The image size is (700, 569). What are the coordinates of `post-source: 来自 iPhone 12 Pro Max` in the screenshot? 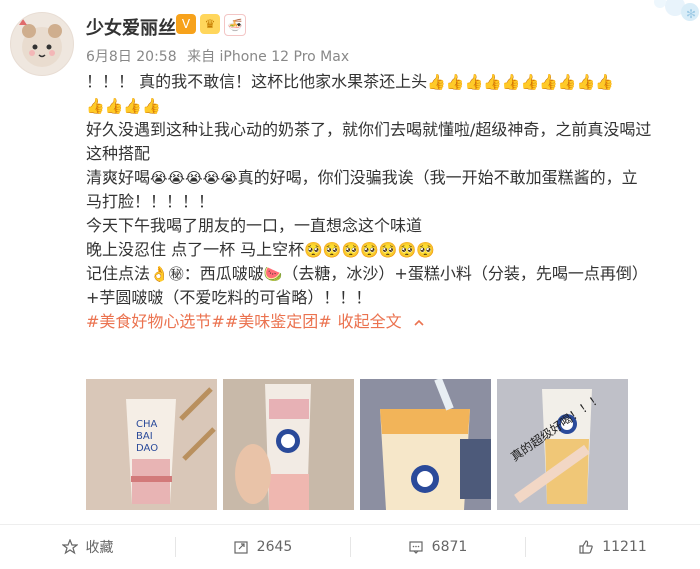 It's located at (268, 57).